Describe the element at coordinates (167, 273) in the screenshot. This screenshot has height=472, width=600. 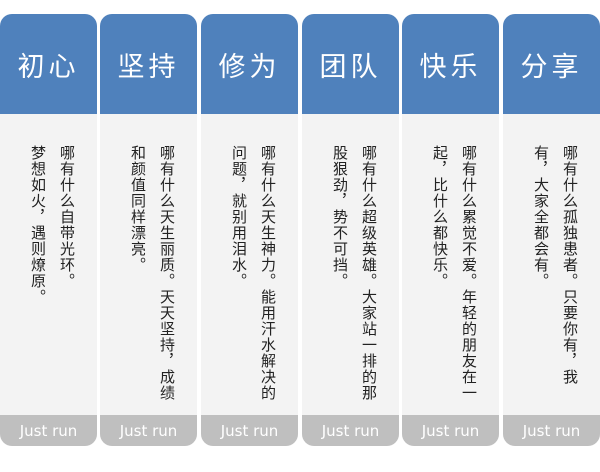
I see `card-text-line: 哪有什么天生丽质。天天坚持，成绩` at that location.